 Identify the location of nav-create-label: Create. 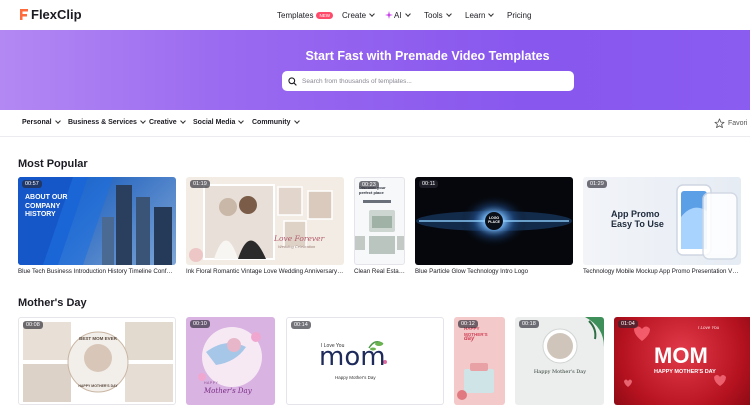
(354, 15).